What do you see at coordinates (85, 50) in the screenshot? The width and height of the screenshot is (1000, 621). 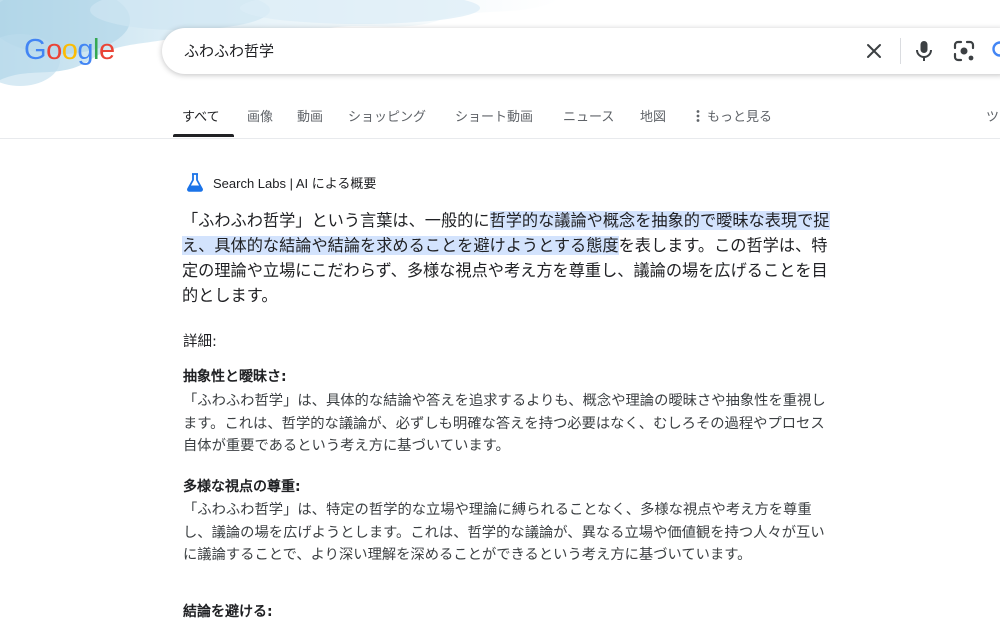 I see `logo-letter: g` at bounding box center [85, 50].